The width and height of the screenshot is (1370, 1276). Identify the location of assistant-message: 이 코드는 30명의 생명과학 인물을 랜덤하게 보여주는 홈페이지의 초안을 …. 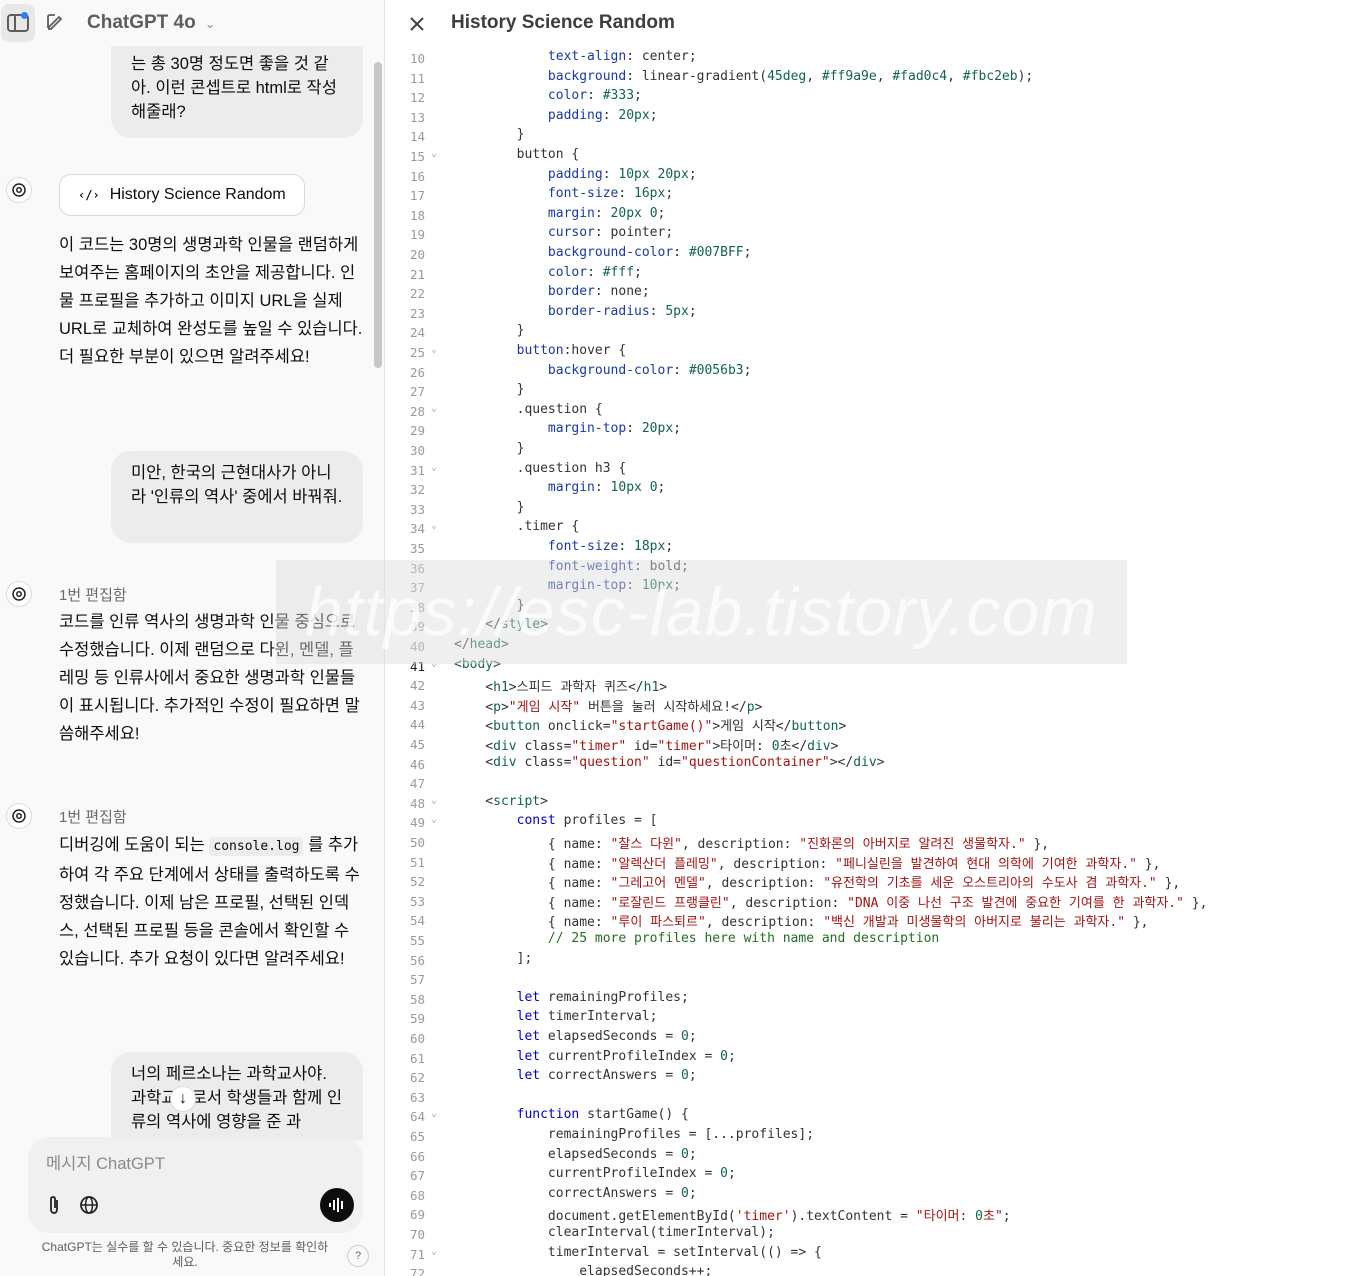
(211, 301).